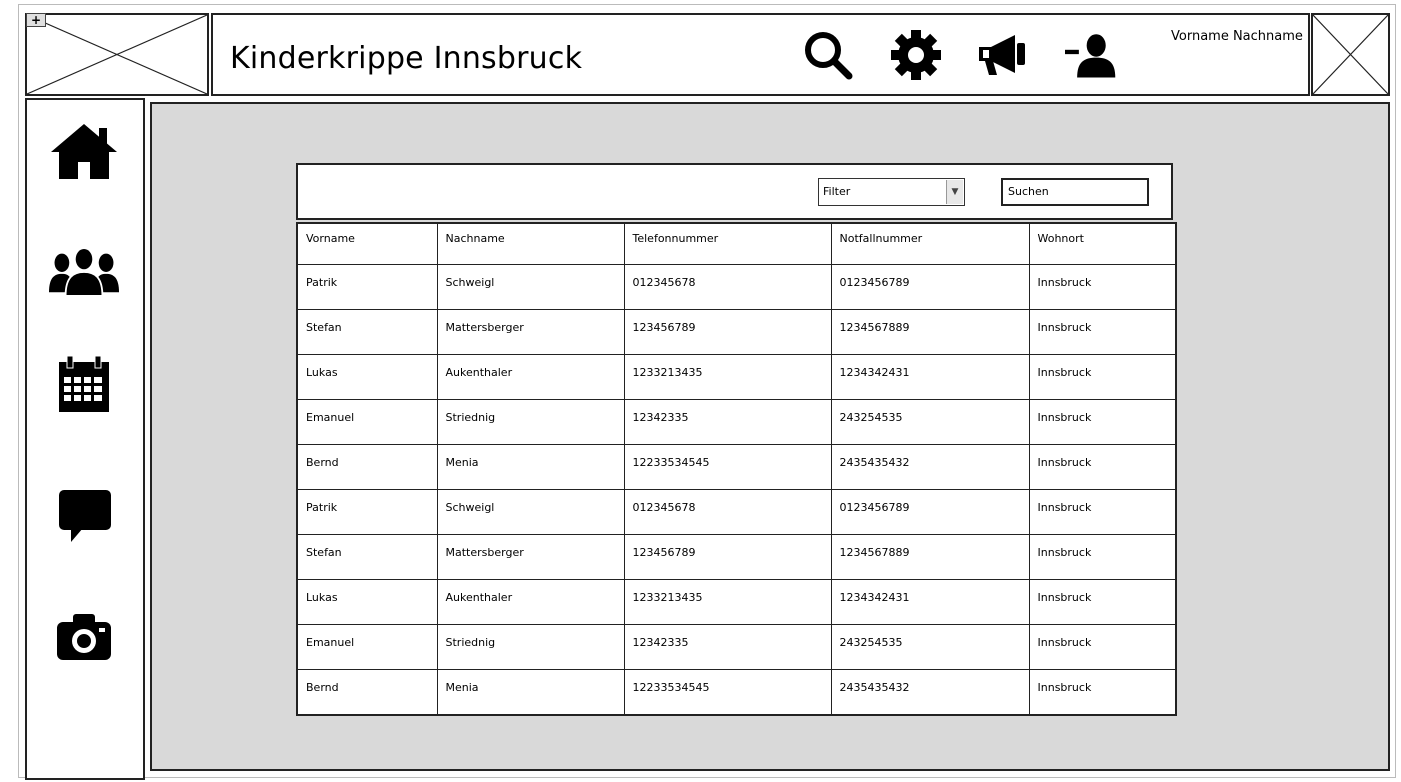 This screenshot has width=1401, height=782. What do you see at coordinates (828, 55) in the screenshot?
I see `search-icon` at bounding box center [828, 55].